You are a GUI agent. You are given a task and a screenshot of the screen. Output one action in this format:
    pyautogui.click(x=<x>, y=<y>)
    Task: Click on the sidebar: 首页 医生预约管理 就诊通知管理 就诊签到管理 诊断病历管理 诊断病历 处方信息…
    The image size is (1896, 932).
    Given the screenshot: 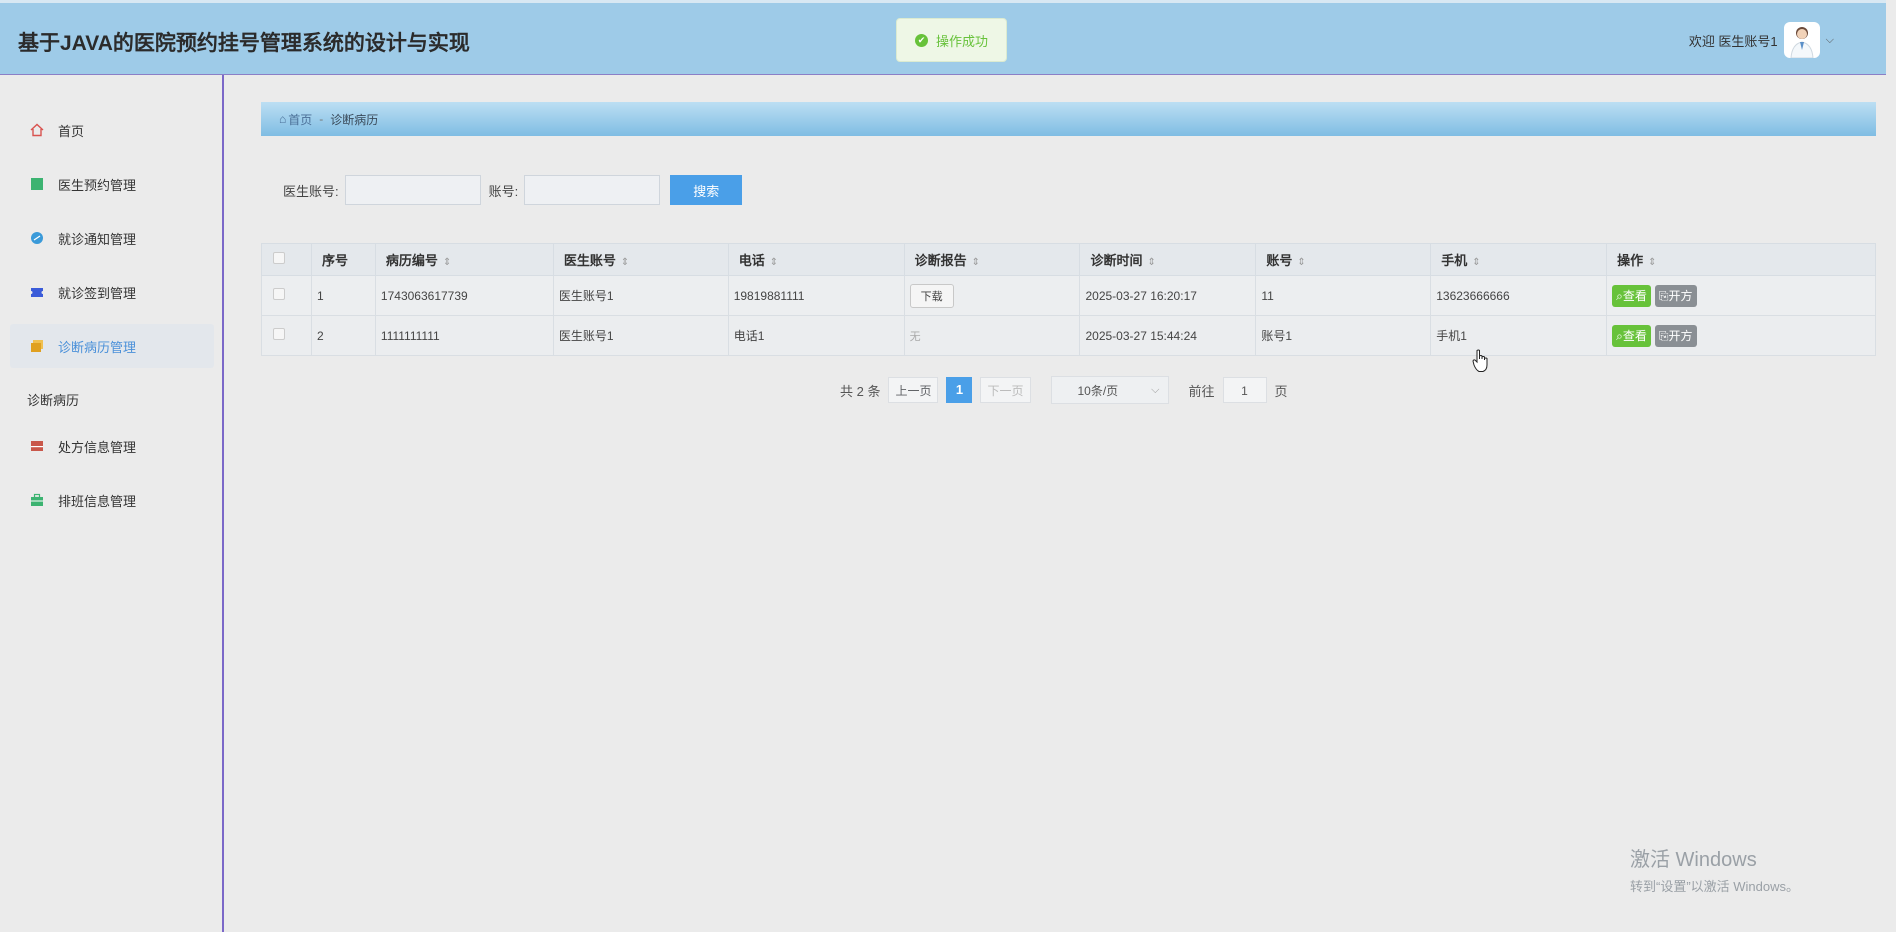 What is the action you would take?
    pyautogui.click(x=112, y=503)
    